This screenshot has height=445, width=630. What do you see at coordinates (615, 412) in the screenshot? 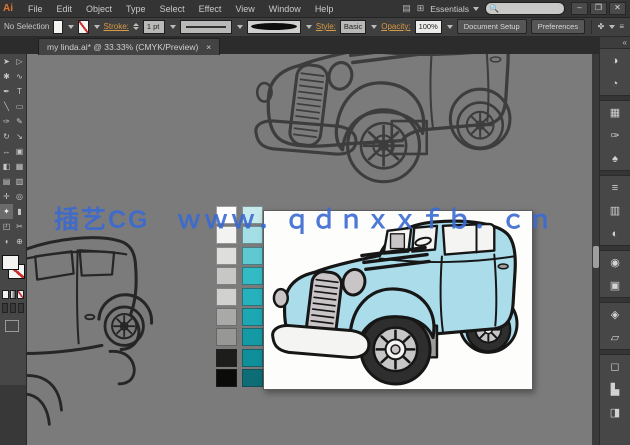
I see `panel-pathfinder: ◨` at bounding box center [615, 412].